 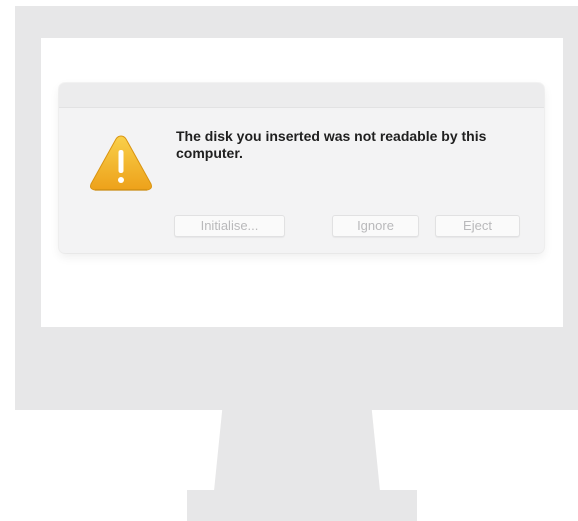 I want to click on warning-icon, so click(x=121, y=163).